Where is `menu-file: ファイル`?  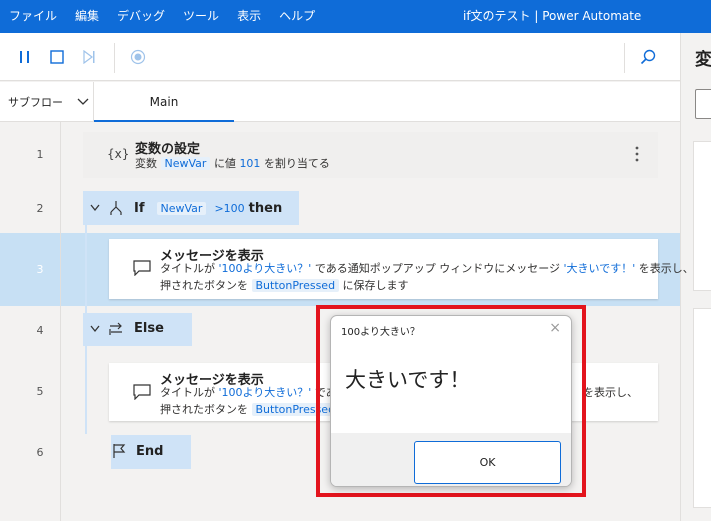 menu-file: ファイル is located at coordinates (33, 16).